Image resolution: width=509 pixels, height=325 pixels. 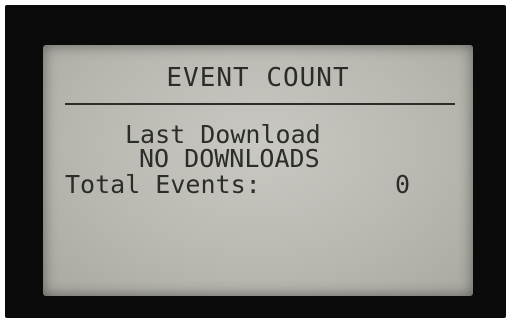 I want to click on title-divider, so click(x=260, y=104).